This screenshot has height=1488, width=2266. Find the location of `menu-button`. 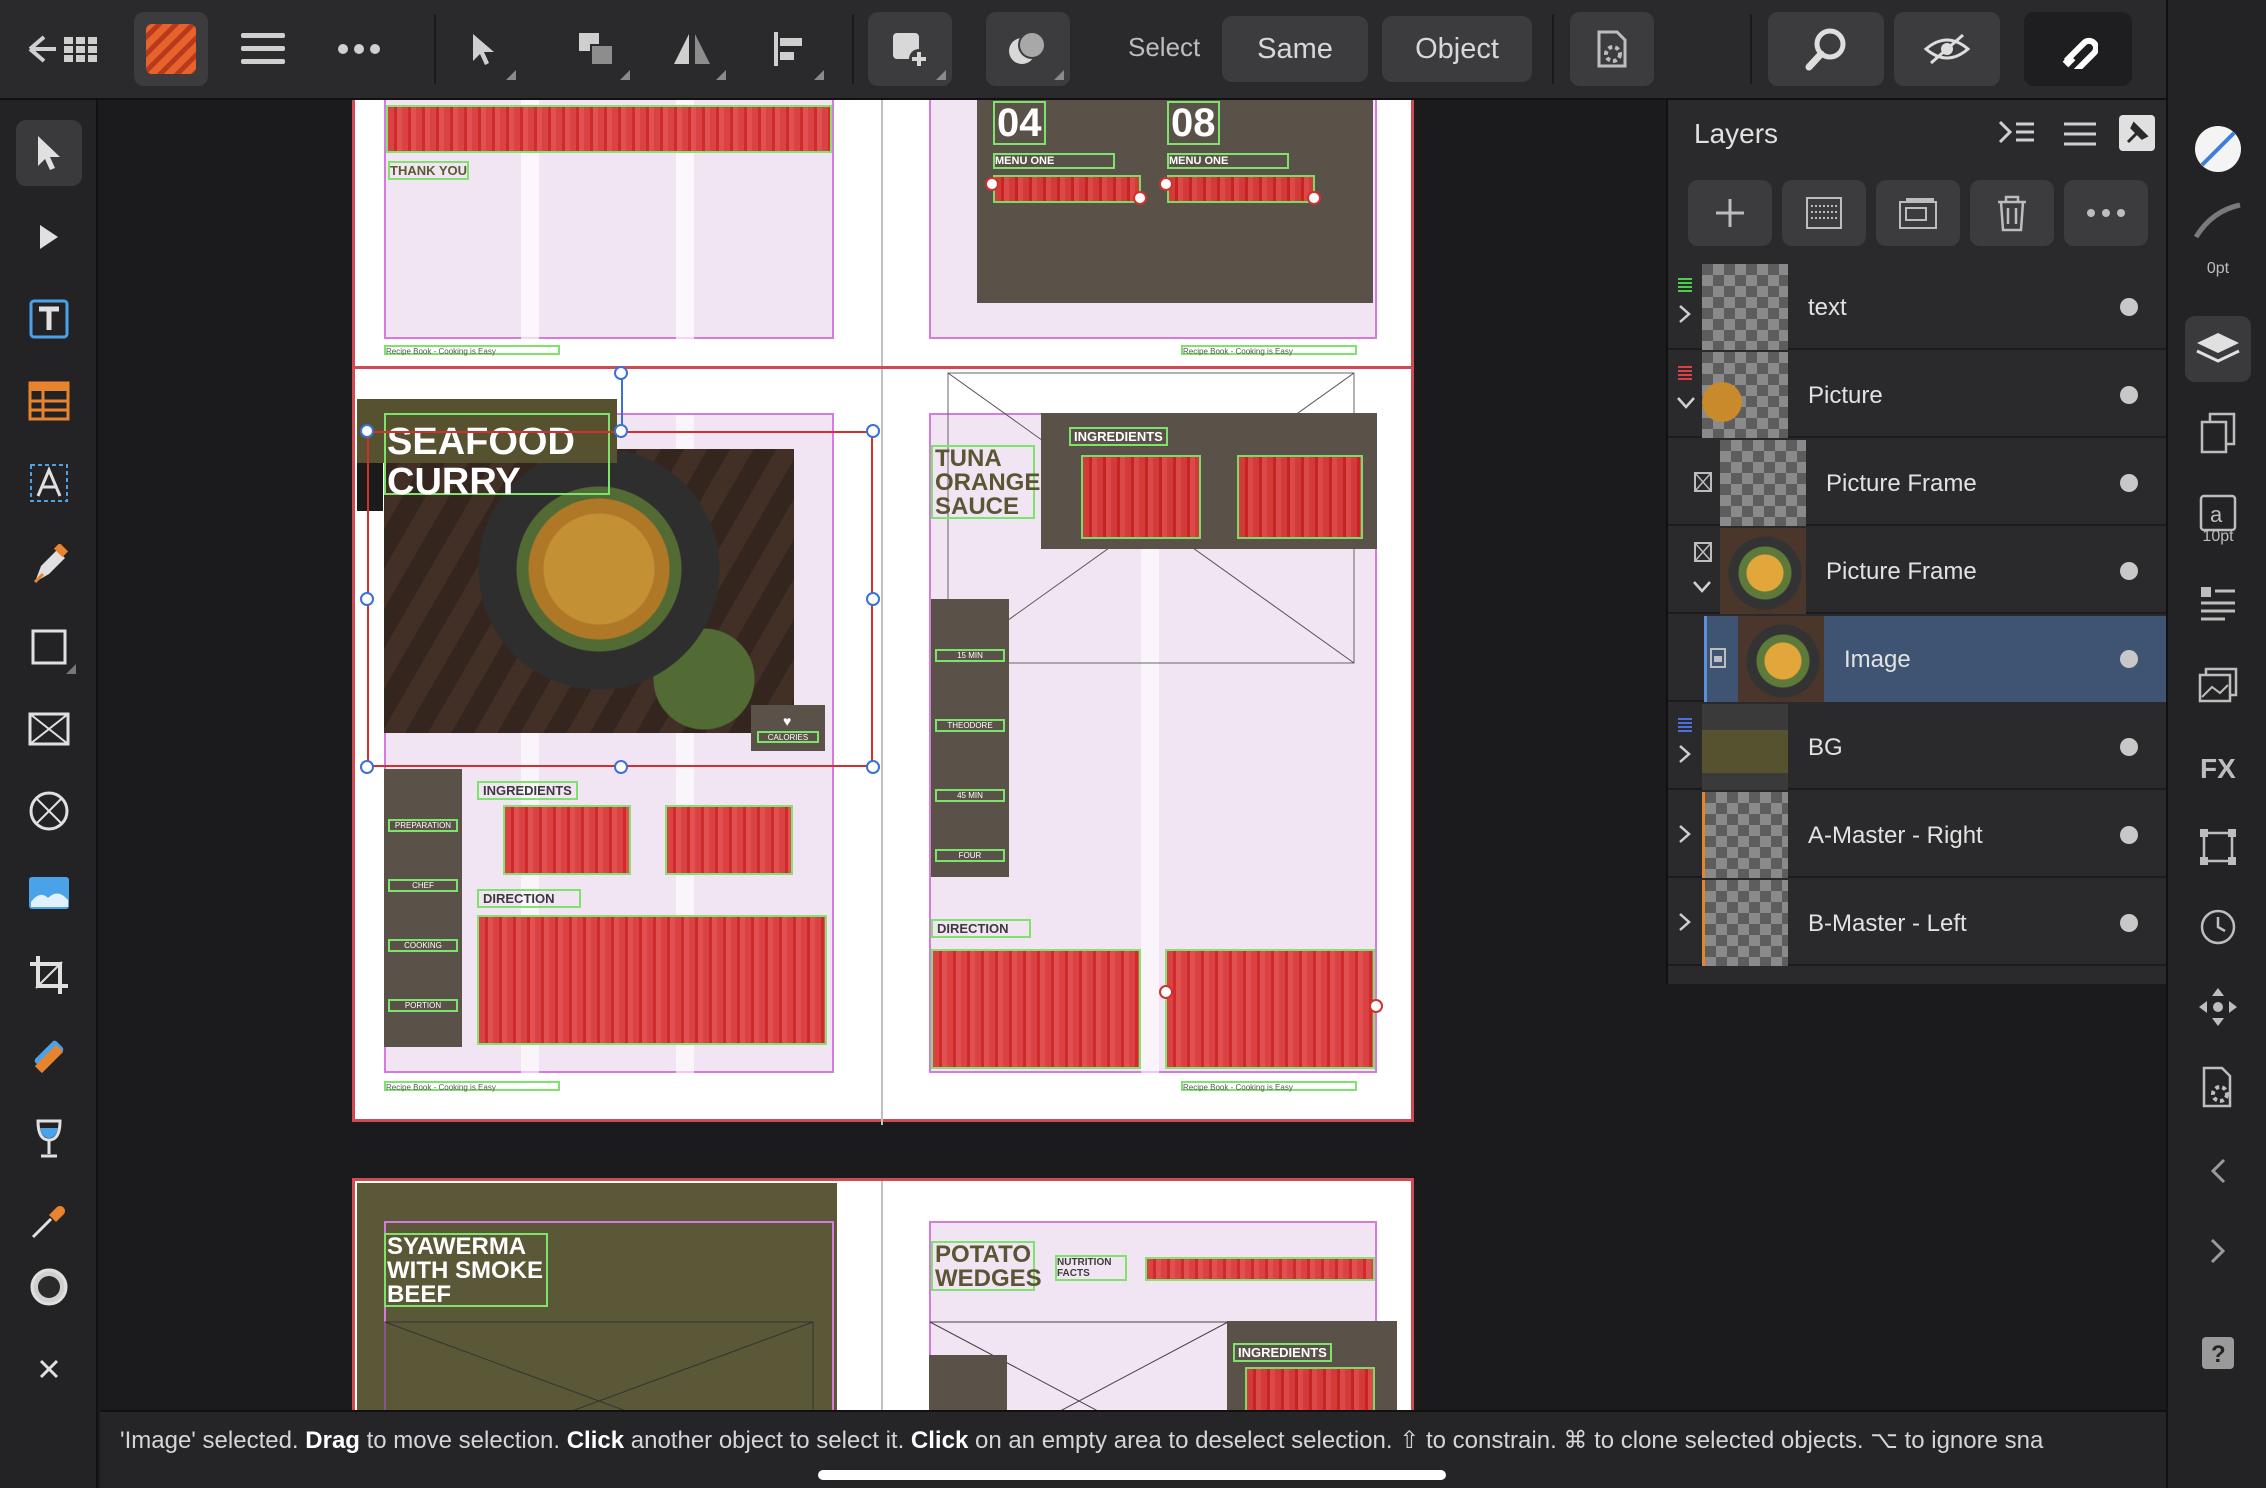

menu-button is located at coordinates (263, 49).